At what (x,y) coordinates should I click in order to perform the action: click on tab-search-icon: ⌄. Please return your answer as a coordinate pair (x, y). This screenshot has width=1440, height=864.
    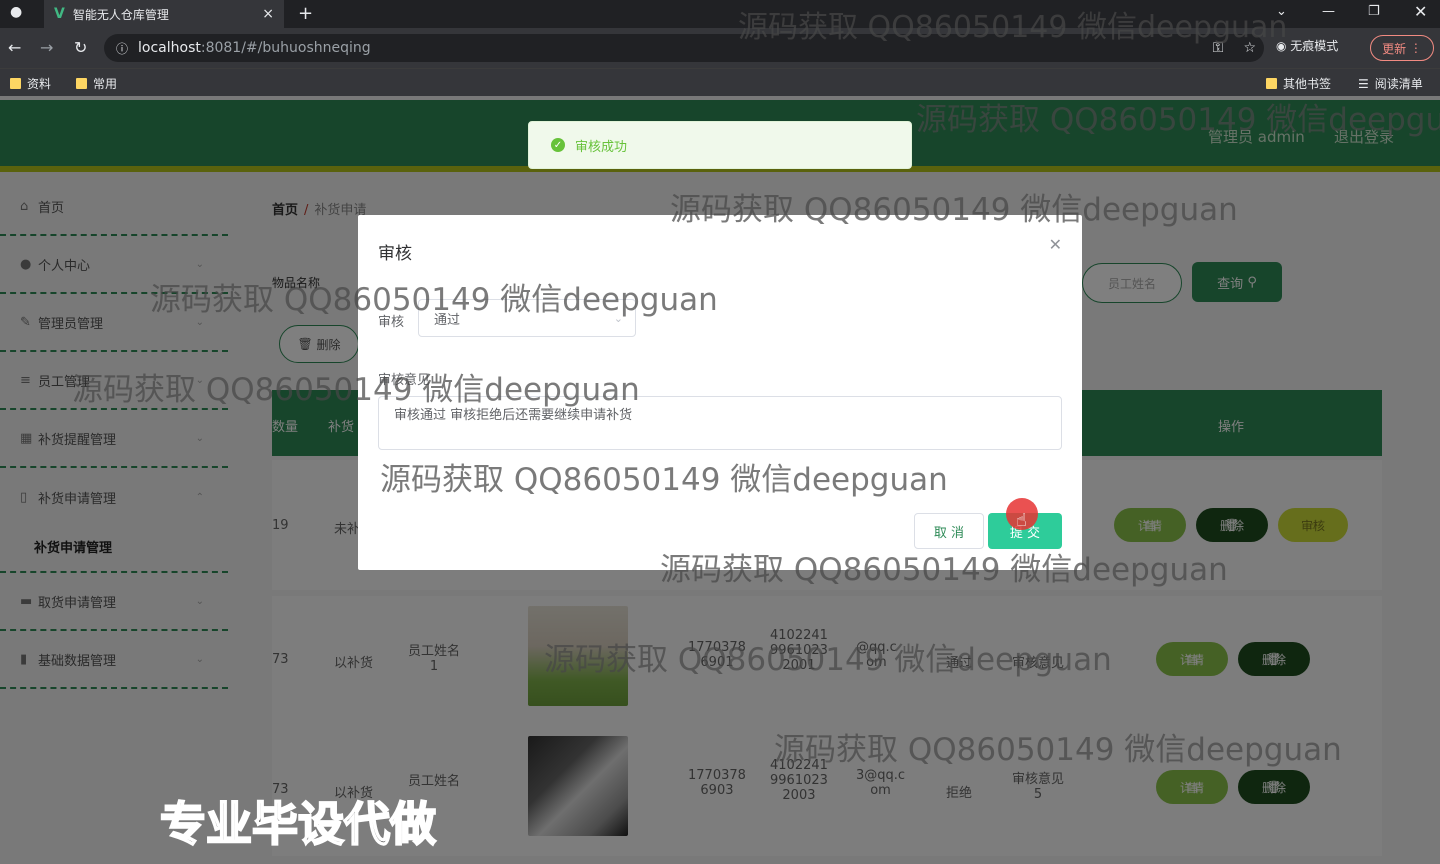
    Looking at the image, I should click on (1281, 11).